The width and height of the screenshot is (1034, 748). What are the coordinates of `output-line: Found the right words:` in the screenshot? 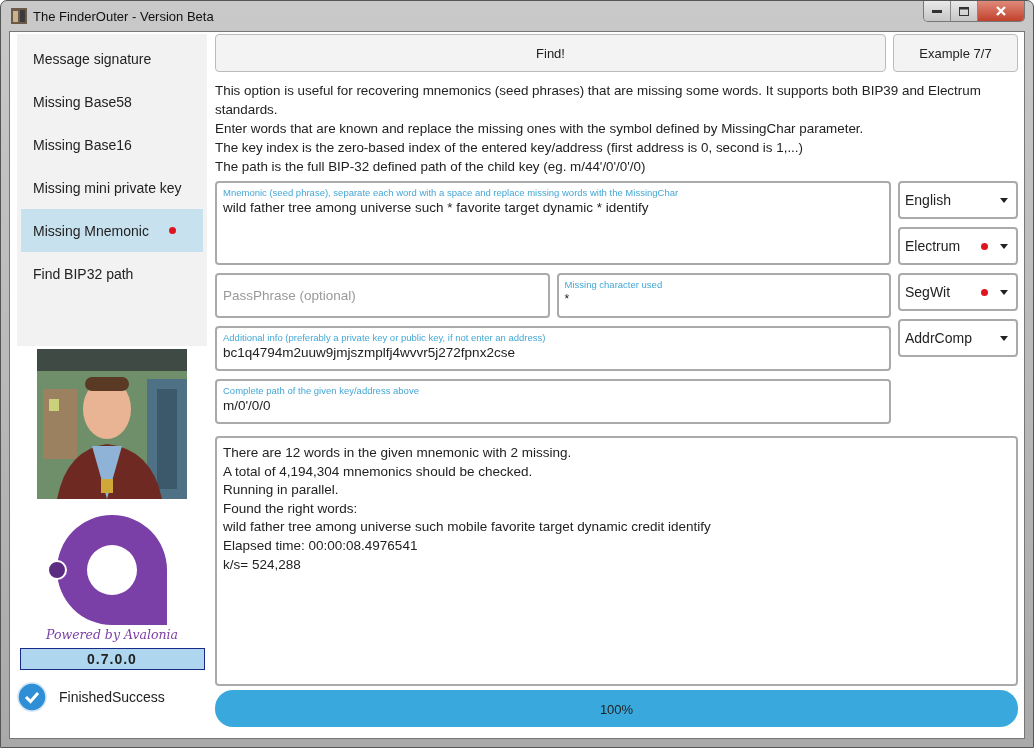 It's located at (291, 508).